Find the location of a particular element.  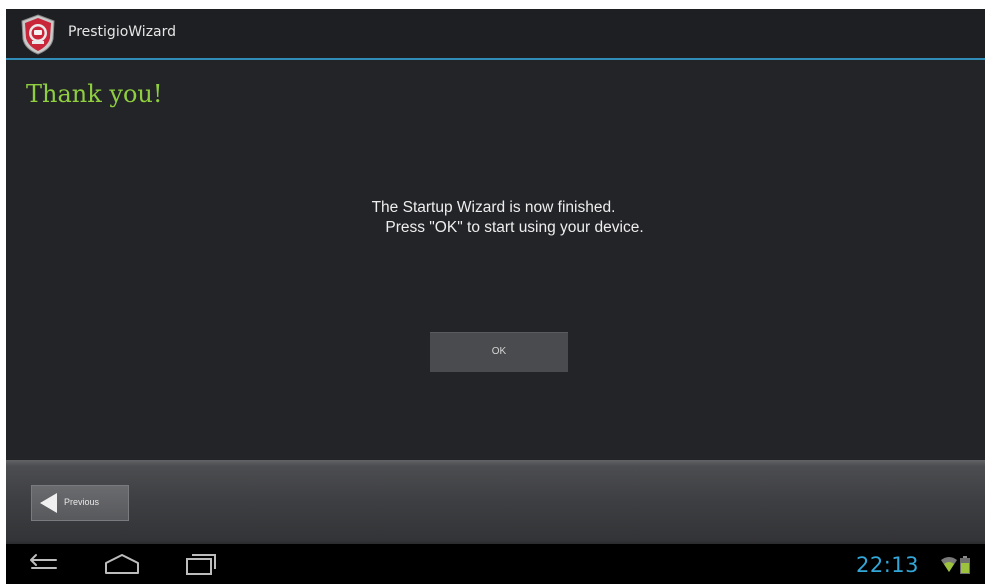

battery-icon is located at coordinates (965, 565).